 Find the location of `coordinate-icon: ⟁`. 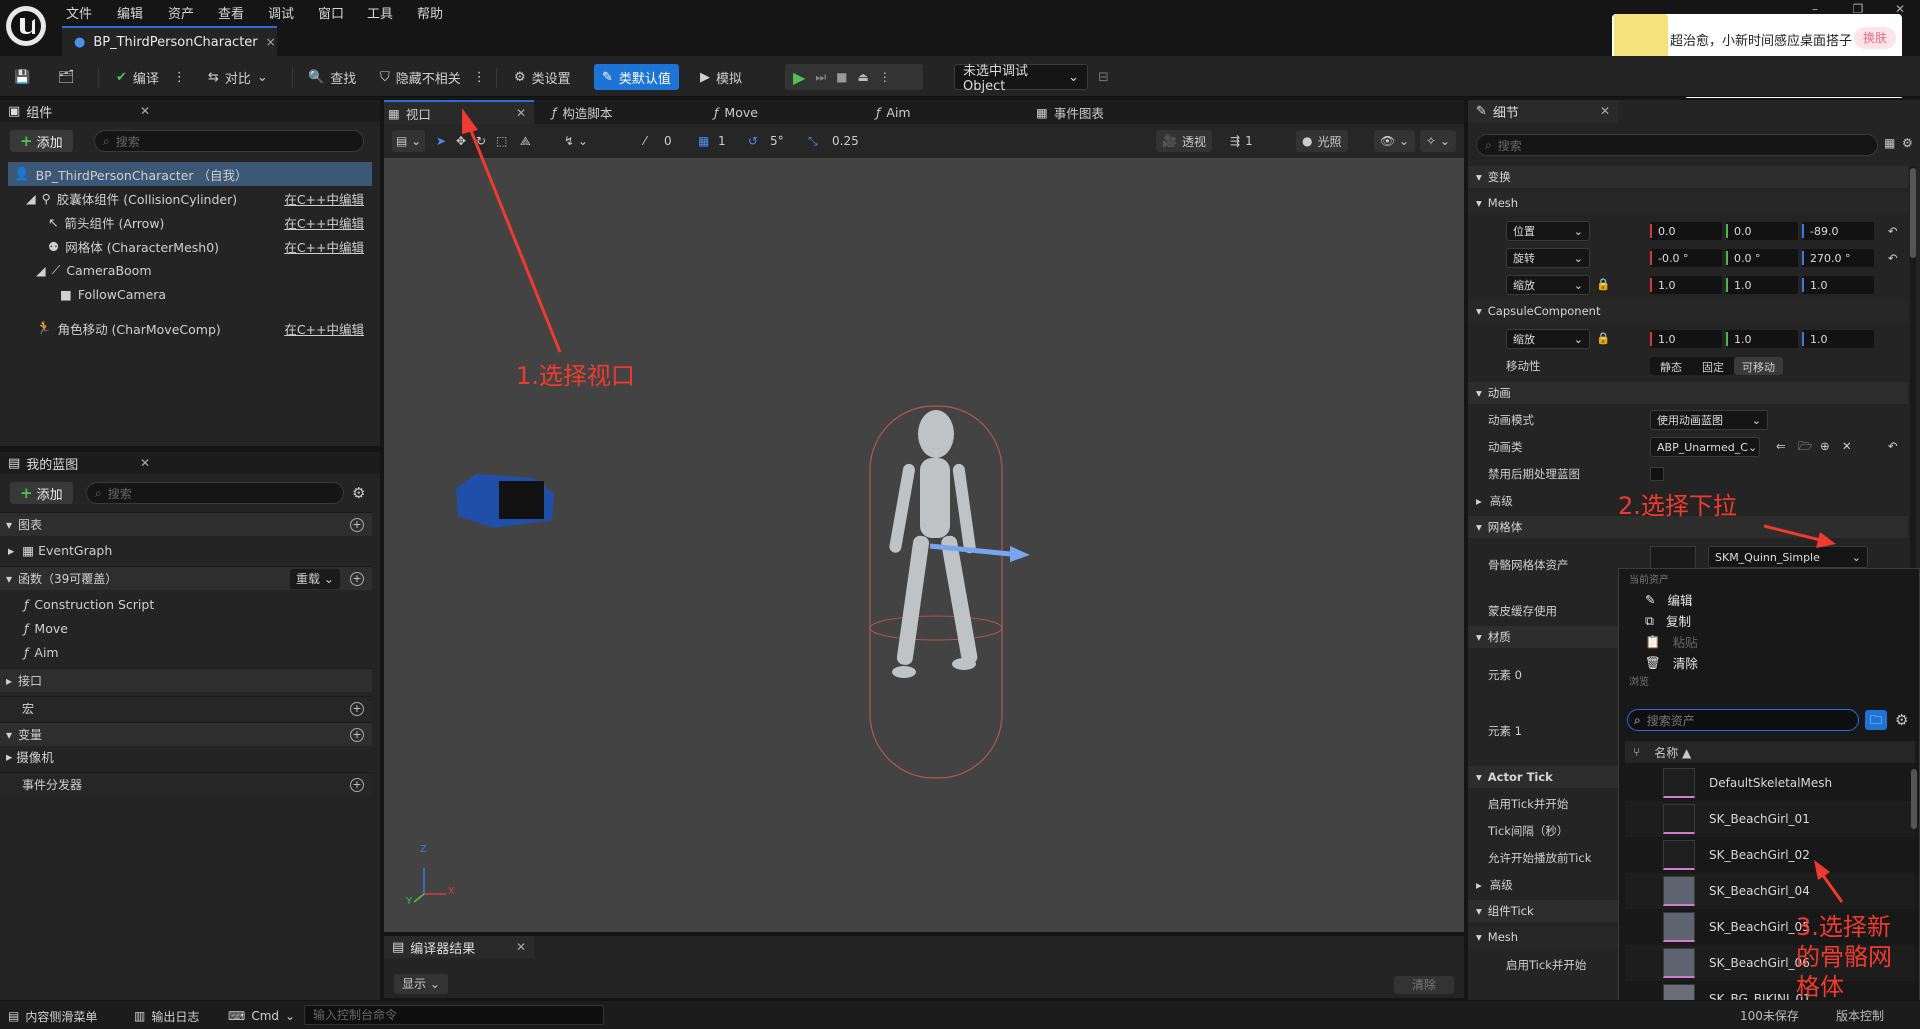

coordinate-icon: ⟁ is located at coordinates (525, 141).